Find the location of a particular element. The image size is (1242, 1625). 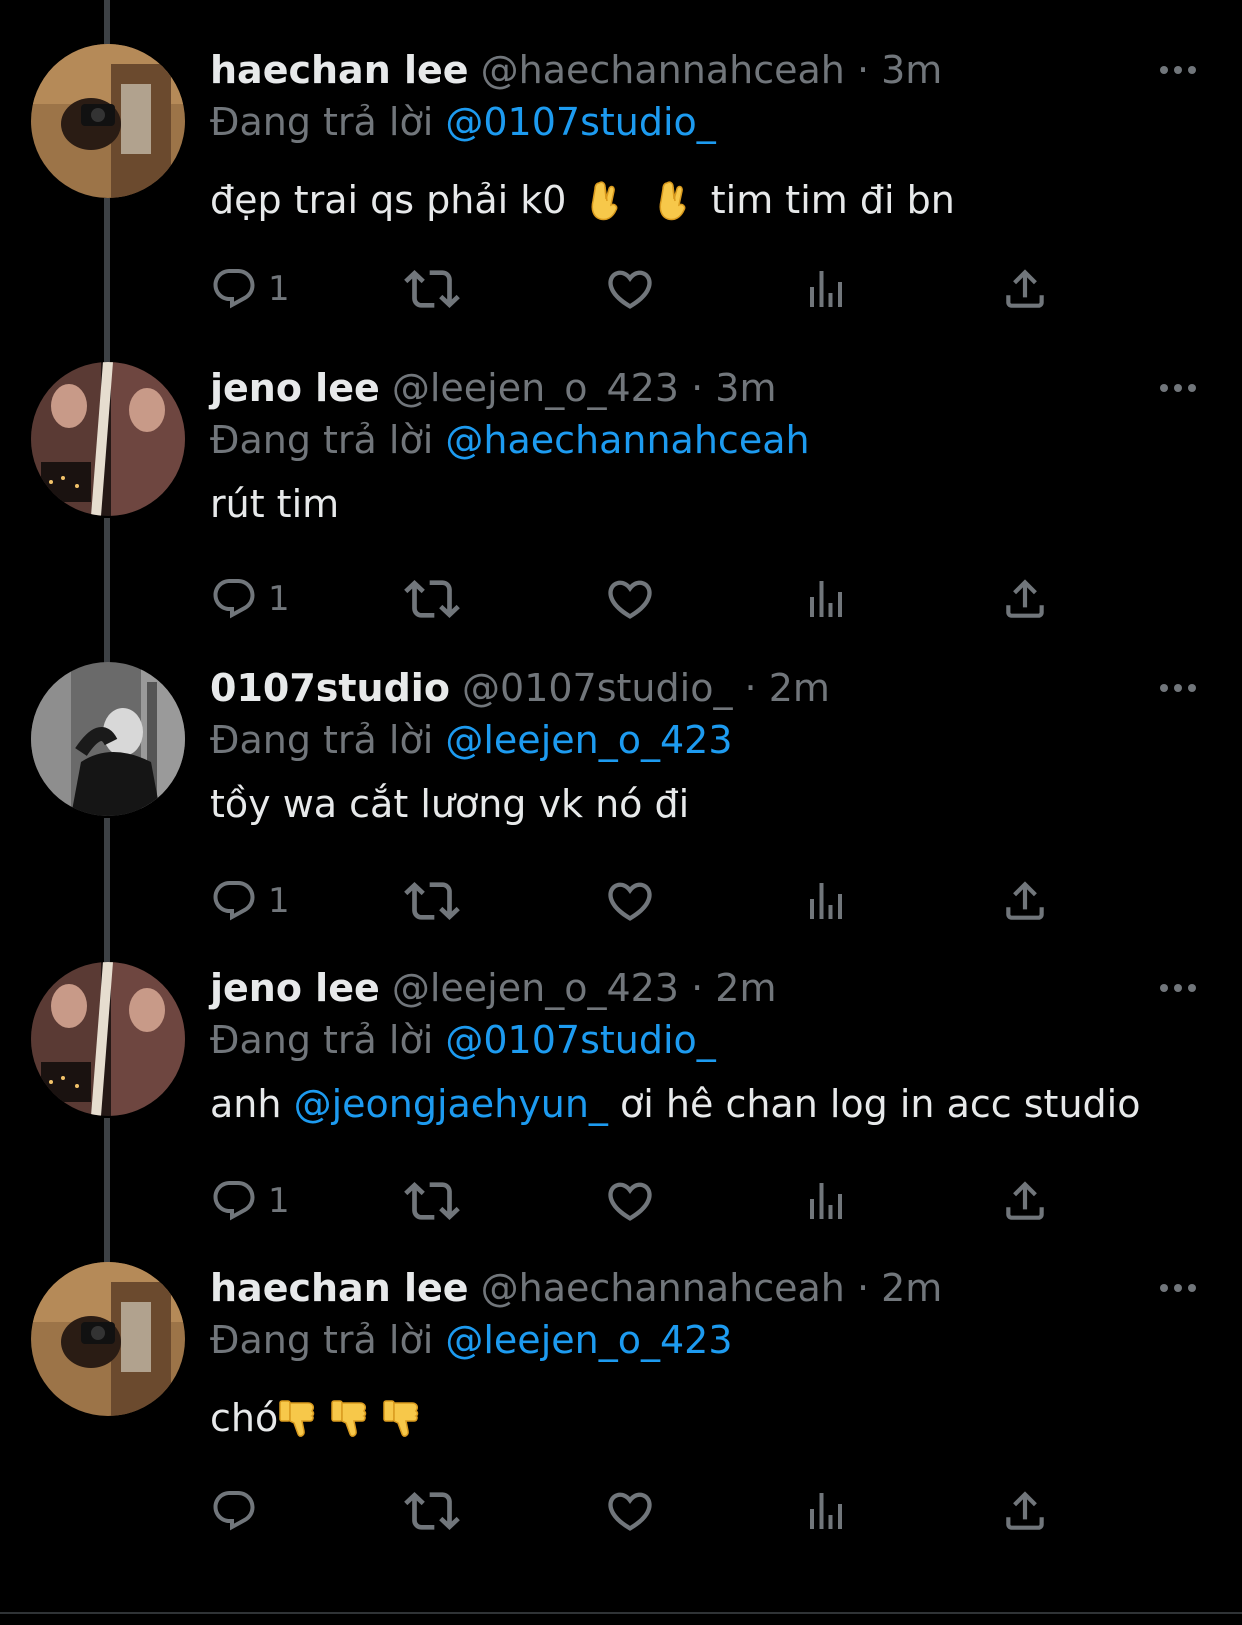

reply-button is located at coordinates (239, 1511).